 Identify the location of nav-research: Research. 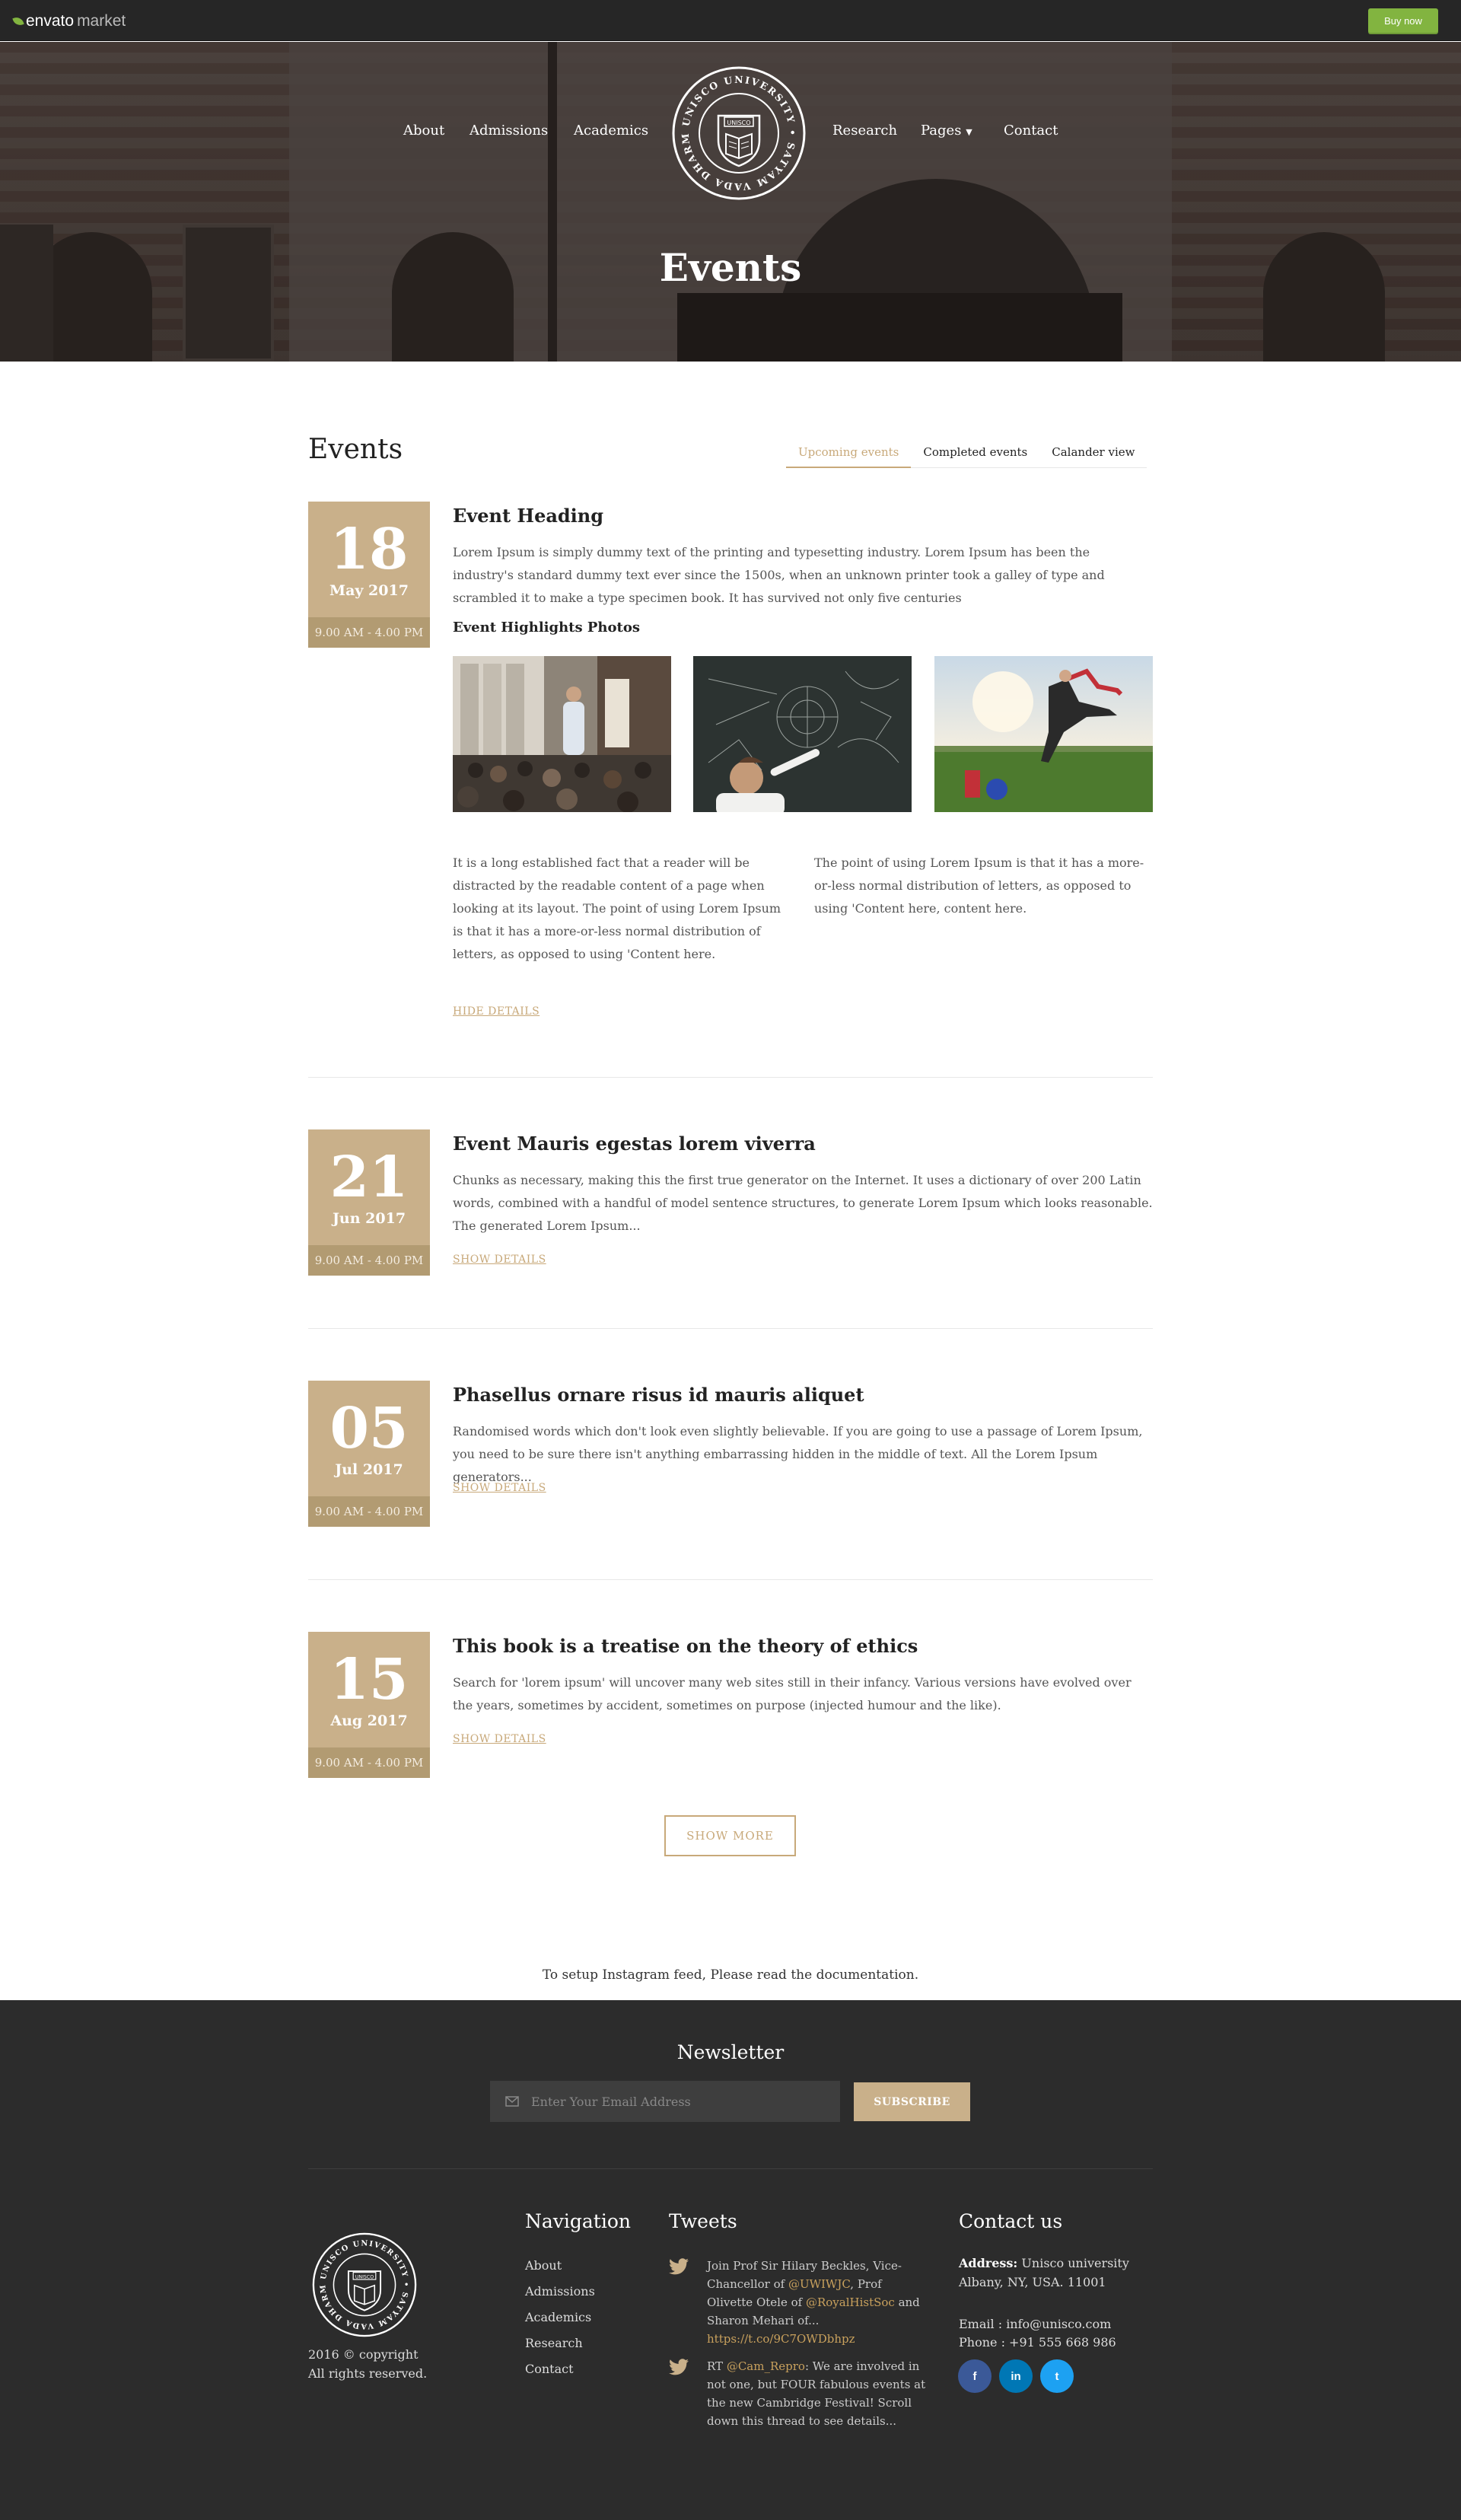
(864, 131).